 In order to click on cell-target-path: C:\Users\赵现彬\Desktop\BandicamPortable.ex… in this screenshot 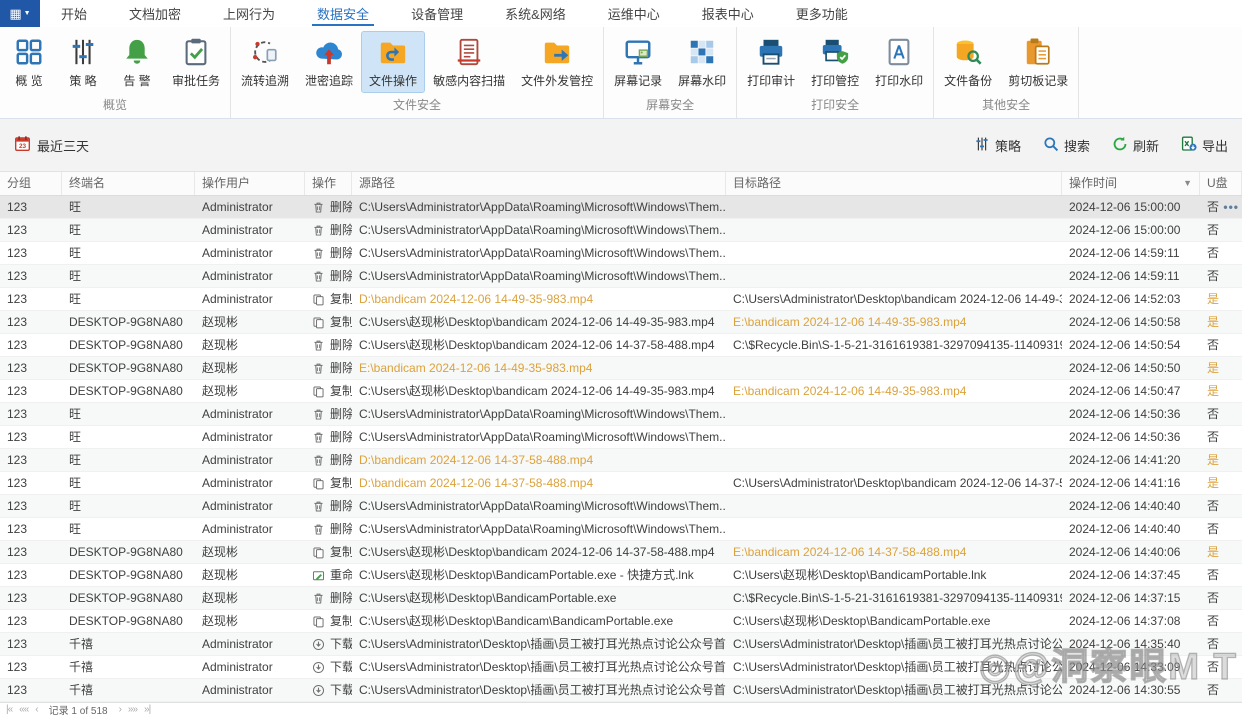, I will do `click(862, 621)`.